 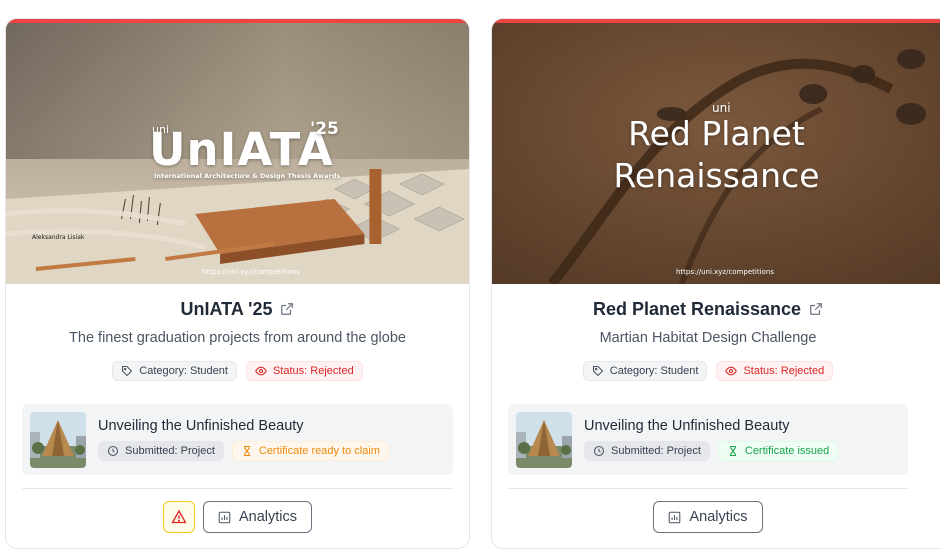 I want to click on card-title: Red Planet Renaissance, so click(x=697, y=309).